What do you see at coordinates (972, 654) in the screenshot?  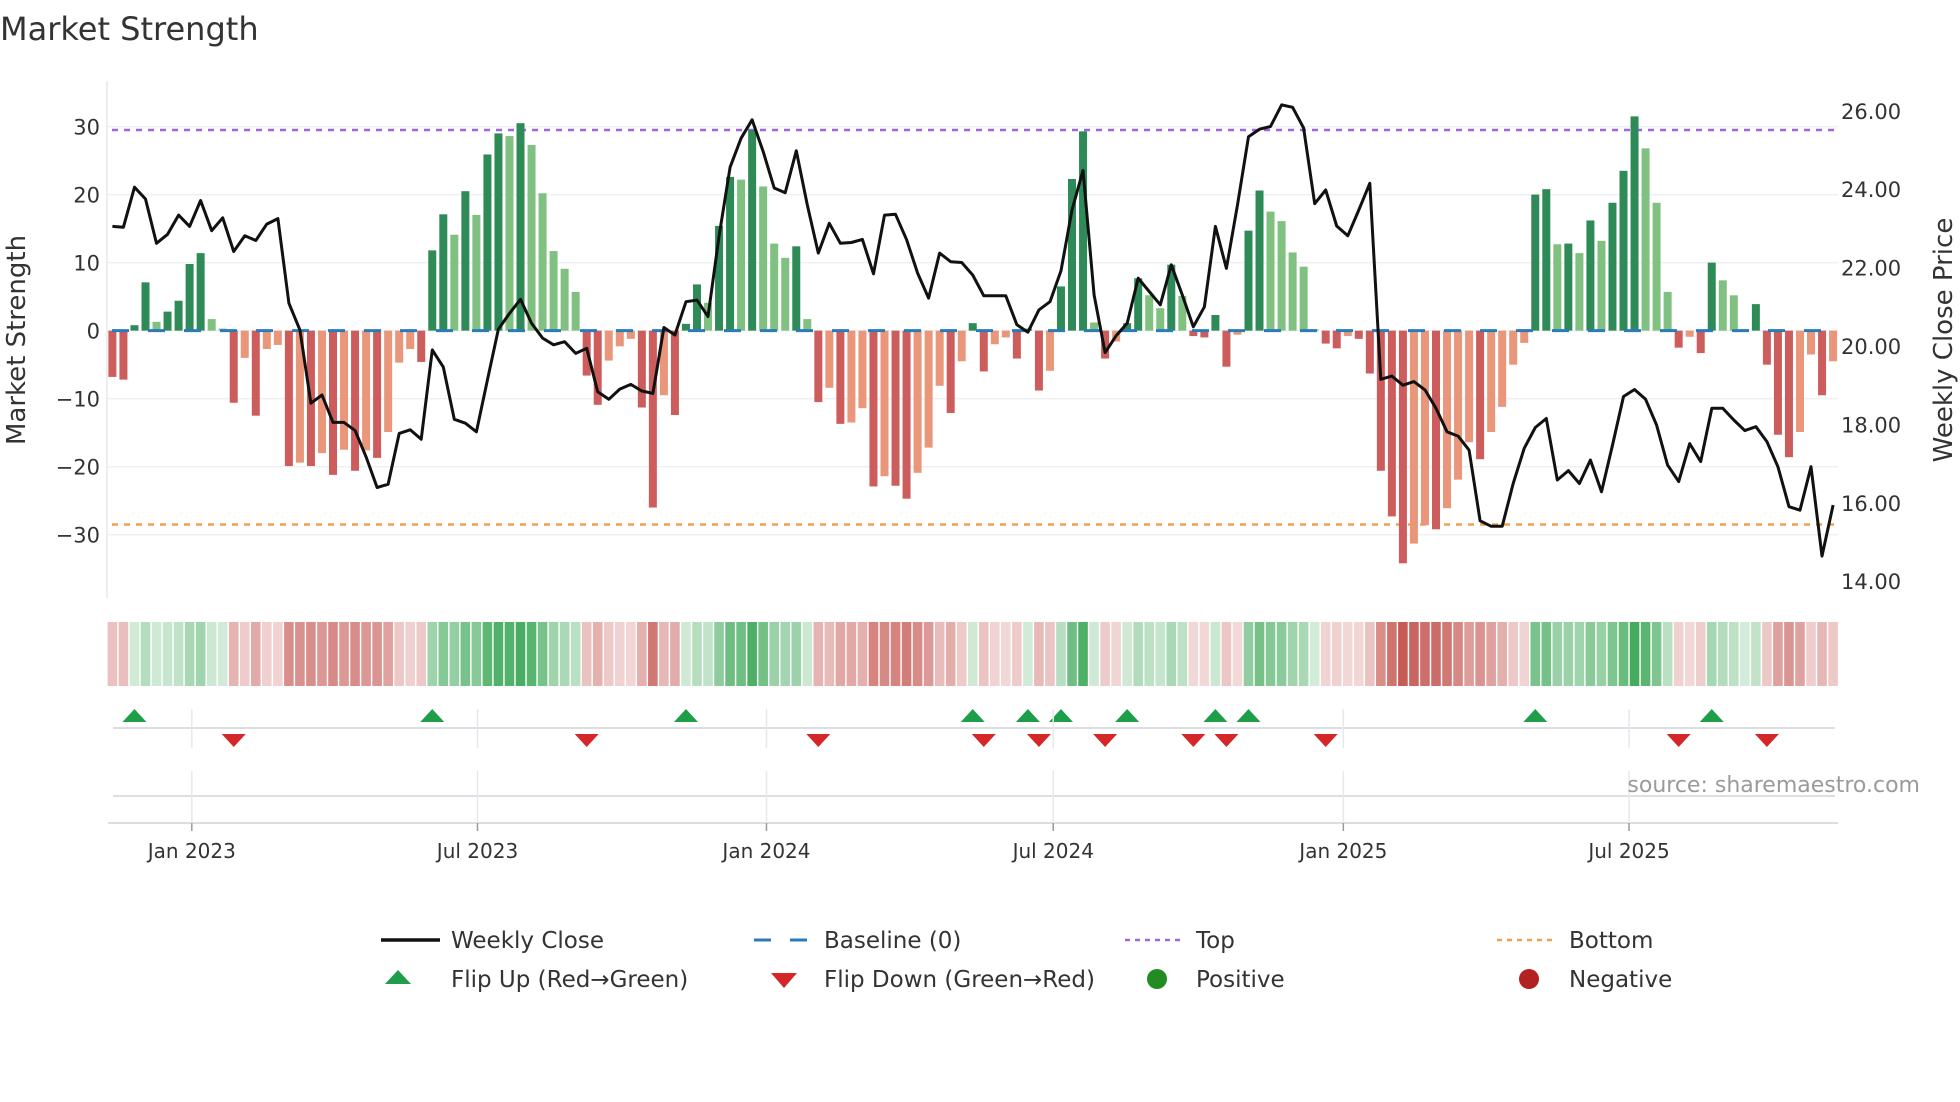 I see `strength-heat-band` at bounding box center [972, 654].